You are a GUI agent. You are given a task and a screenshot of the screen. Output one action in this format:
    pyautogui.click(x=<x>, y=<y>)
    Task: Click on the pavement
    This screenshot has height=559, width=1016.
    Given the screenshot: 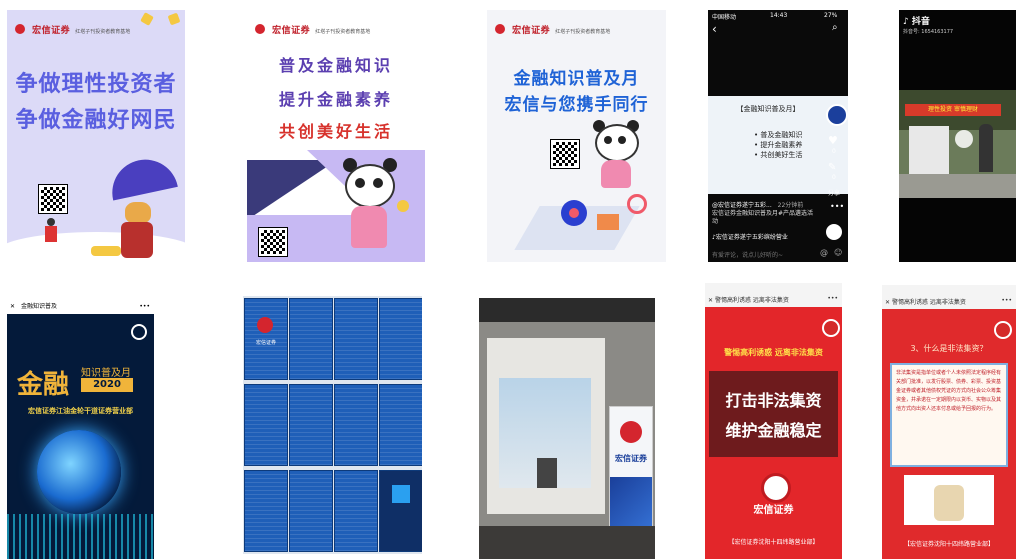 What is the action you would take?
    pyautogui.click(x=957, y=186)
    